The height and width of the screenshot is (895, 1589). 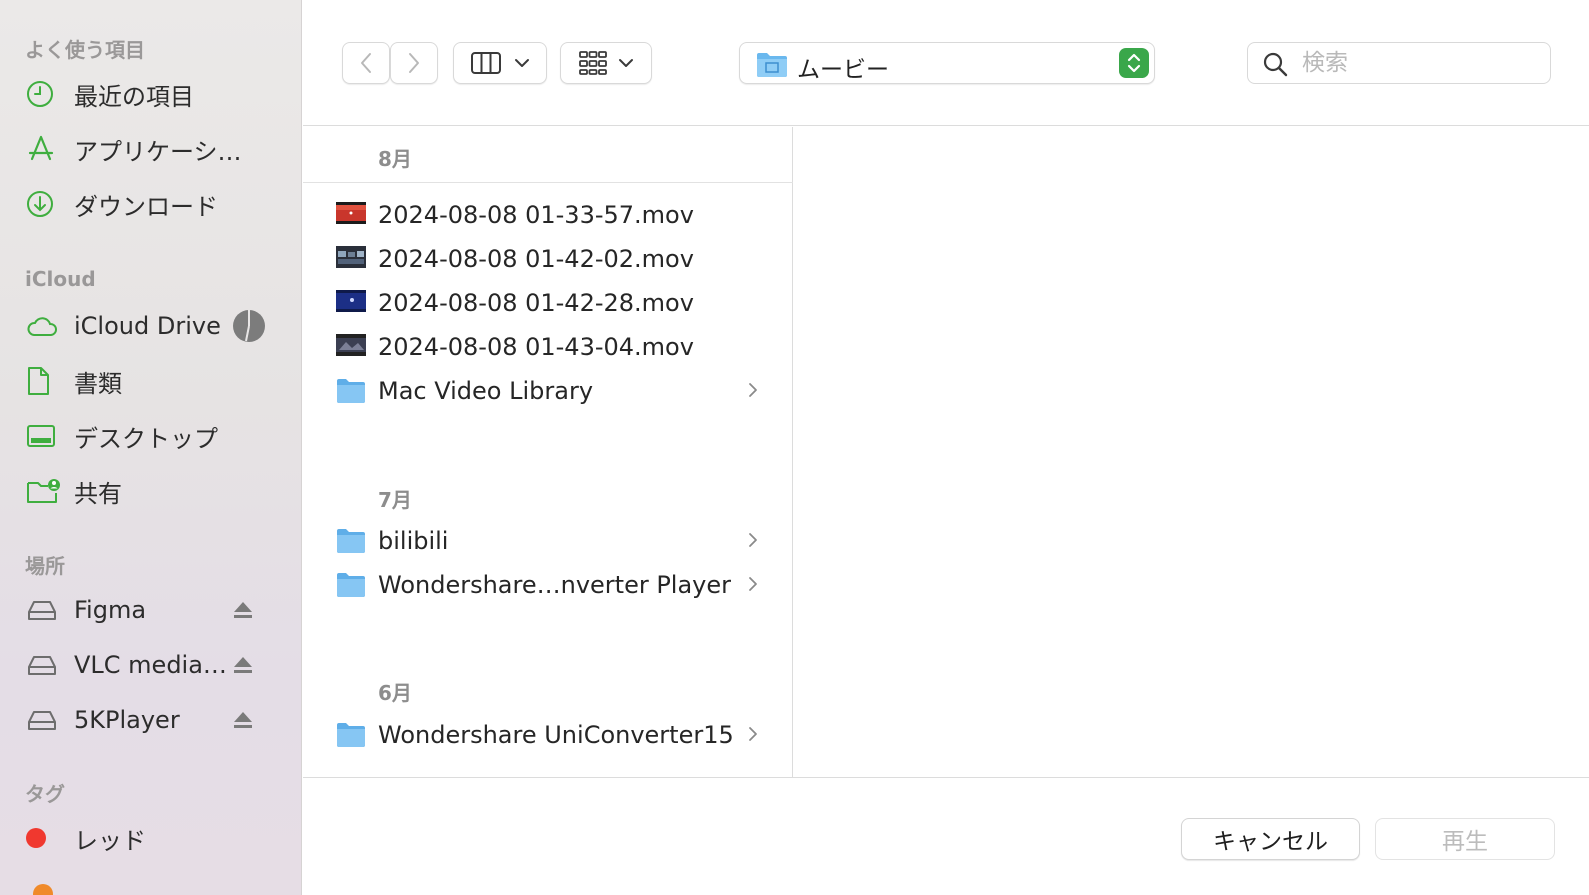 I want to click on location-label: ムービー, so click(x=843, y=70).